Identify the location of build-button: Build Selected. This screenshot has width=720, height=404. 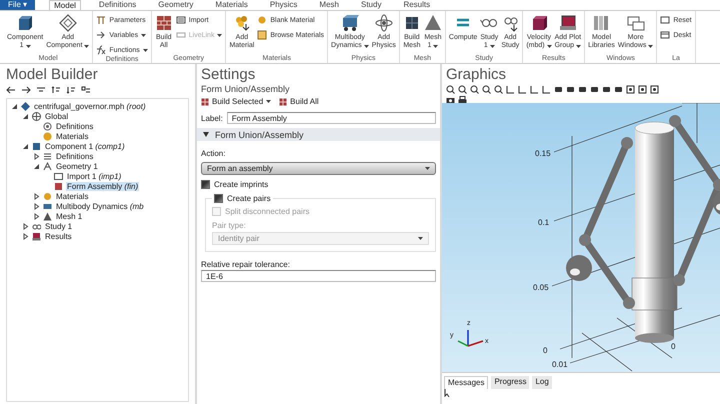
(236, 101).